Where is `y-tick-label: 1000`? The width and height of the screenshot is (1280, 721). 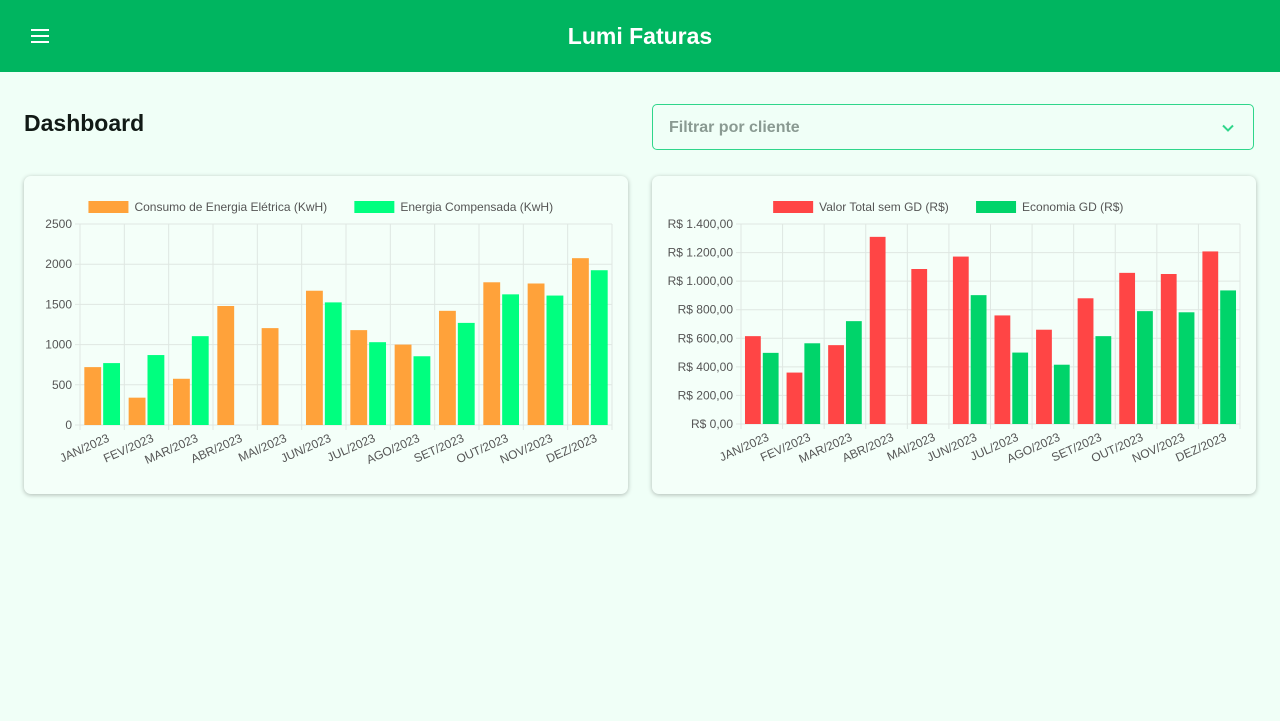
y-tick-label: 1000 is located at coordinates (58, 345).